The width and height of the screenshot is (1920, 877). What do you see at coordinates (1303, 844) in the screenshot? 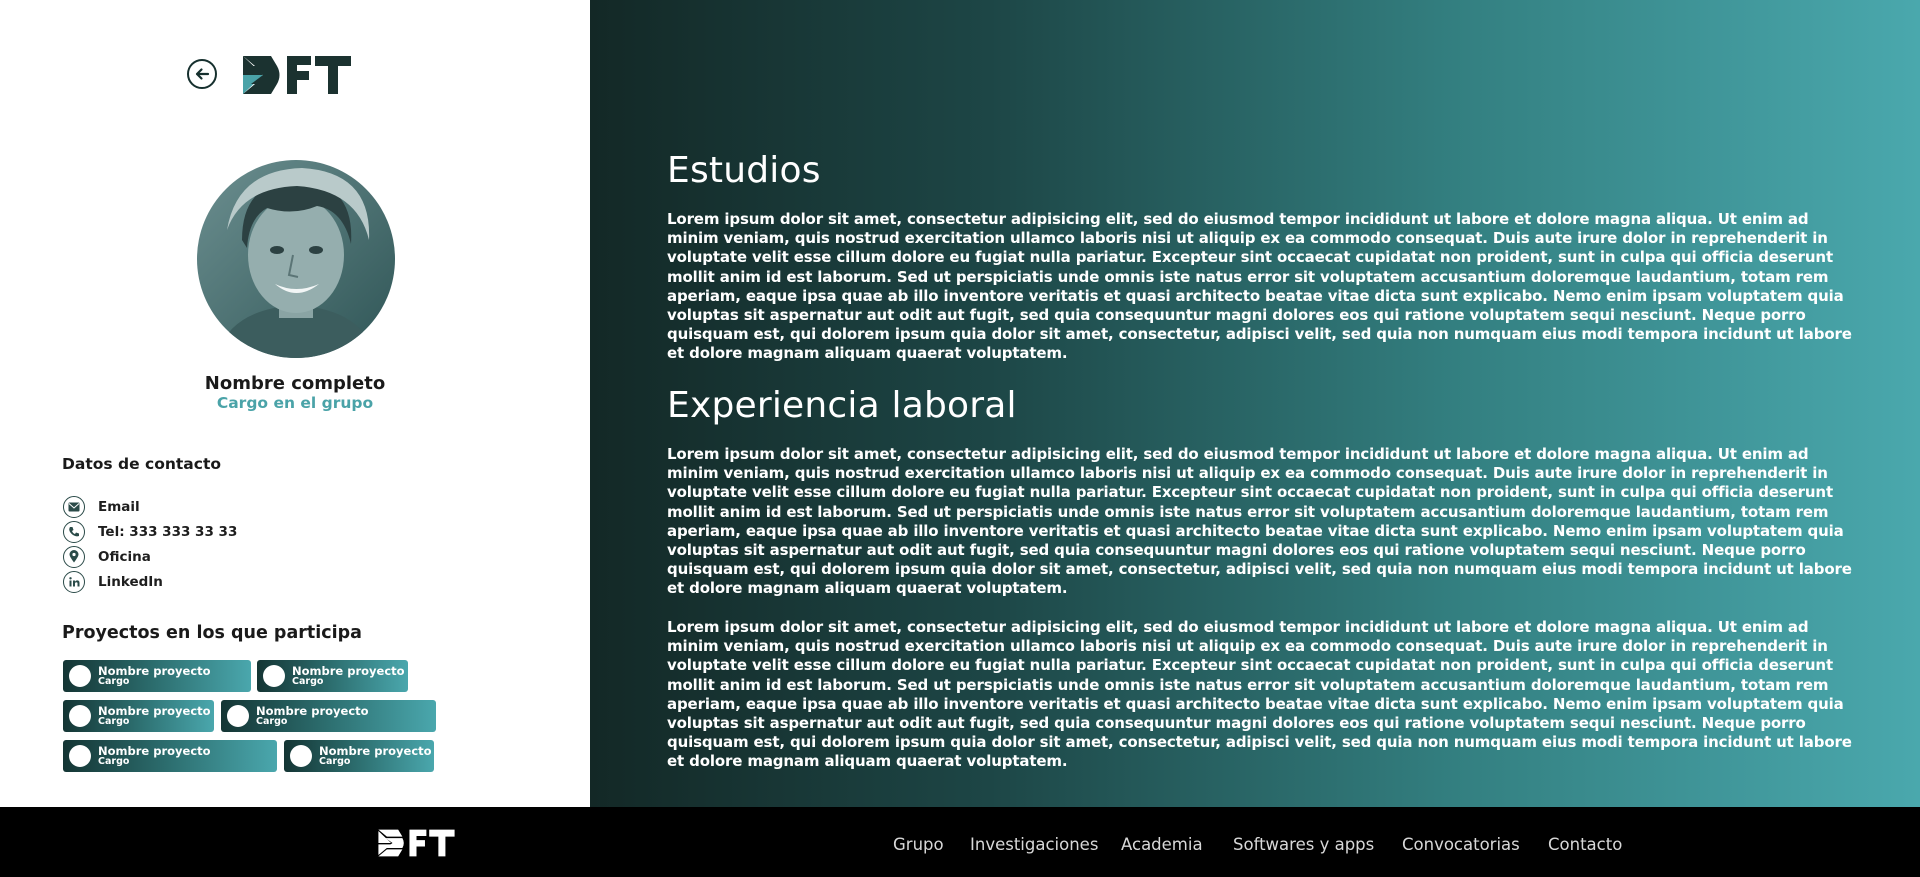
I see `footer-link-softwares: Softwares y apps` at bounding box center [1303, 844].